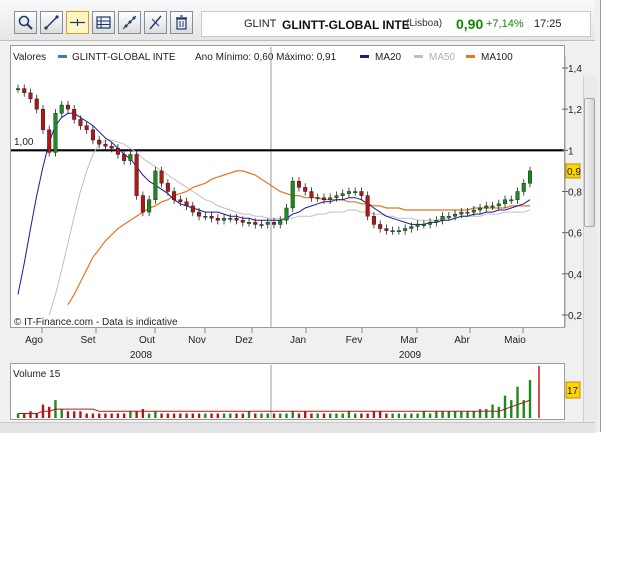  I want to click on y-tick-label: 0,8, so click(575, 193).